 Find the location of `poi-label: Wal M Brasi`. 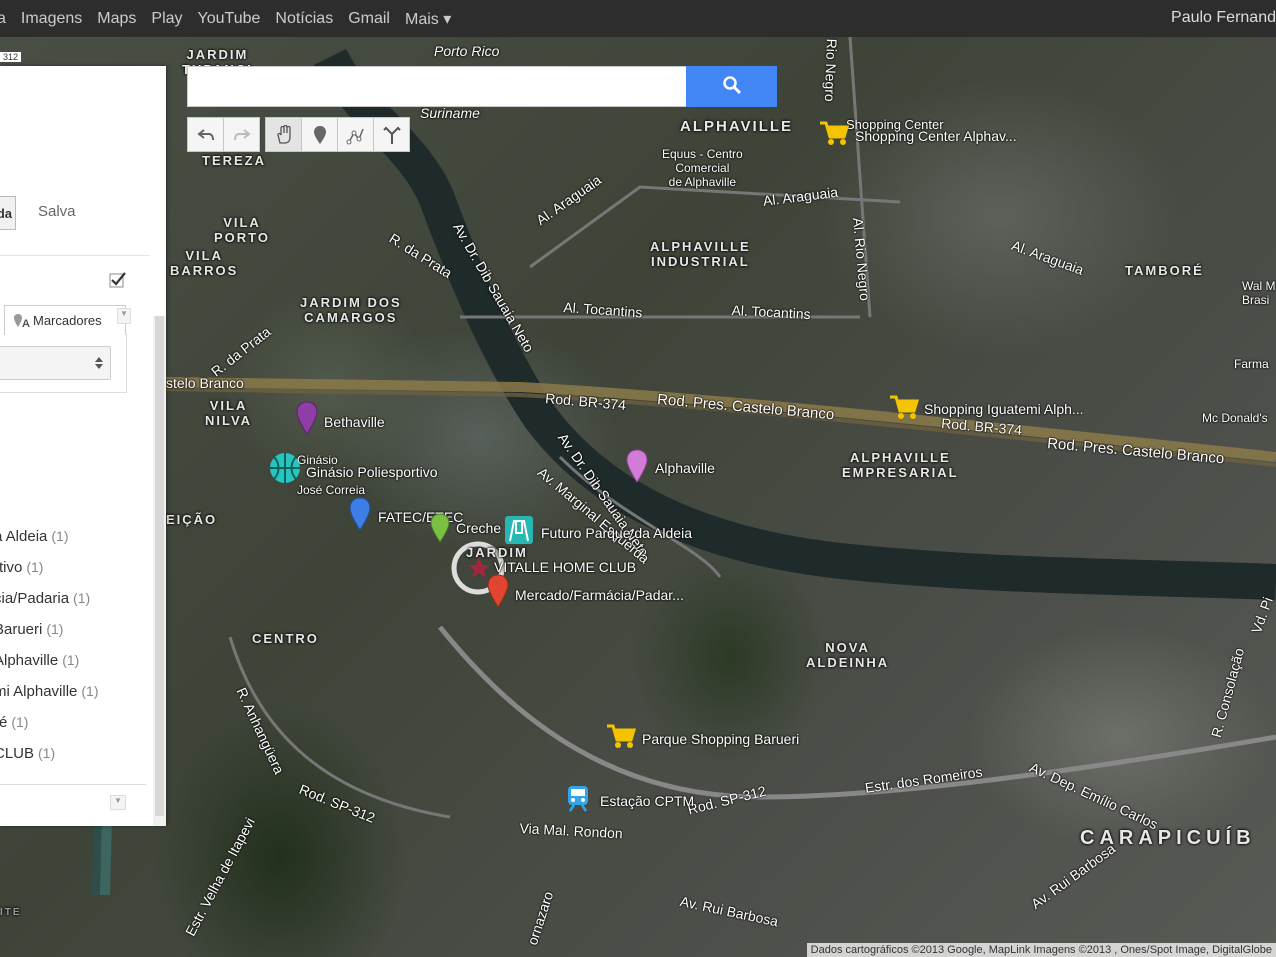

poi-label: Wal M Brasi is located at coordinates (1259, 293).